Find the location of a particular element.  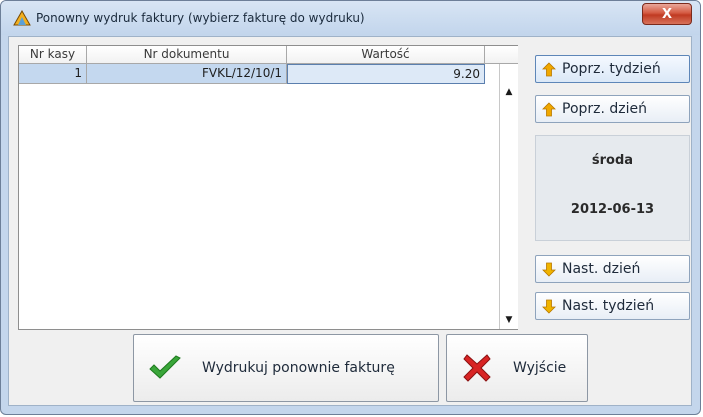

prev-week-button: Poprz. tydzień is located at coordinates (612, 69).